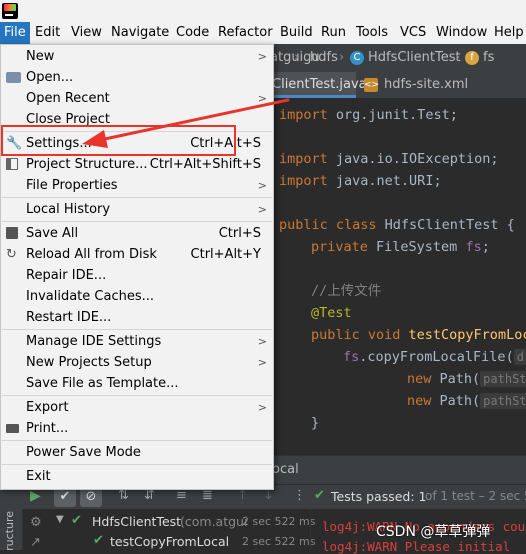 This screenshot has height=554, width=526. Describe the element at coordinates (11, 254) in the screenshot. I see `reload-icon: ↻` at that location.